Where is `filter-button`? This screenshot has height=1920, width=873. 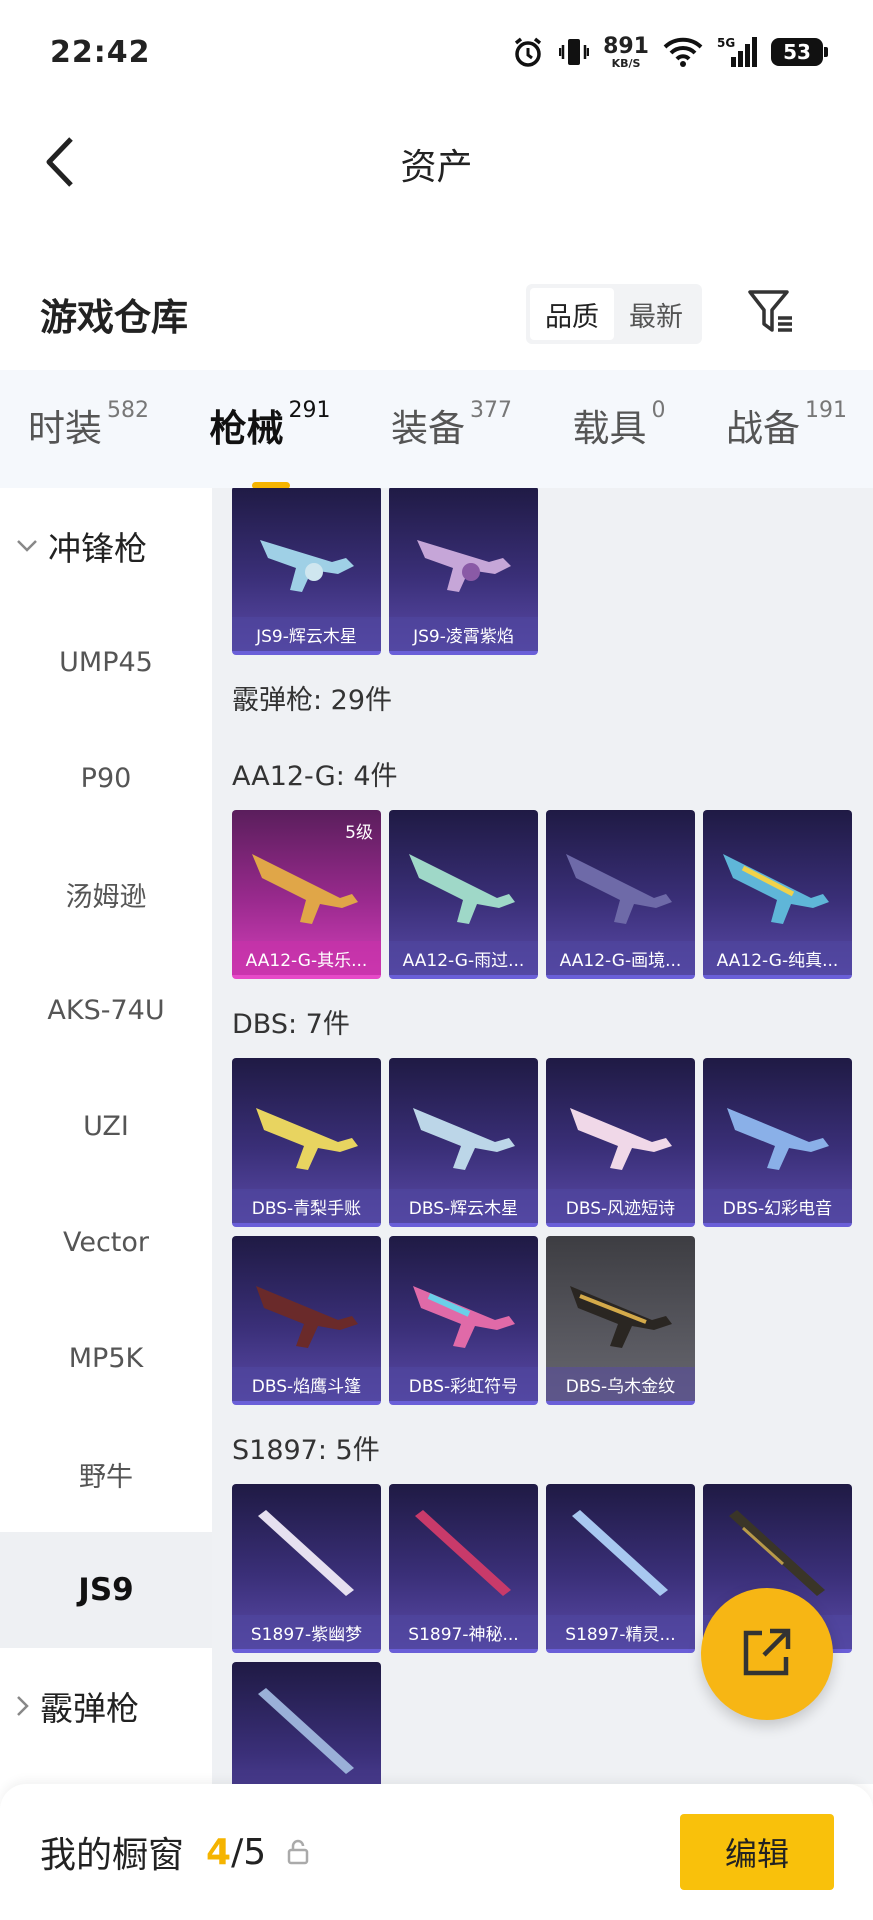 filter-button is located at coordinates (772, 314).